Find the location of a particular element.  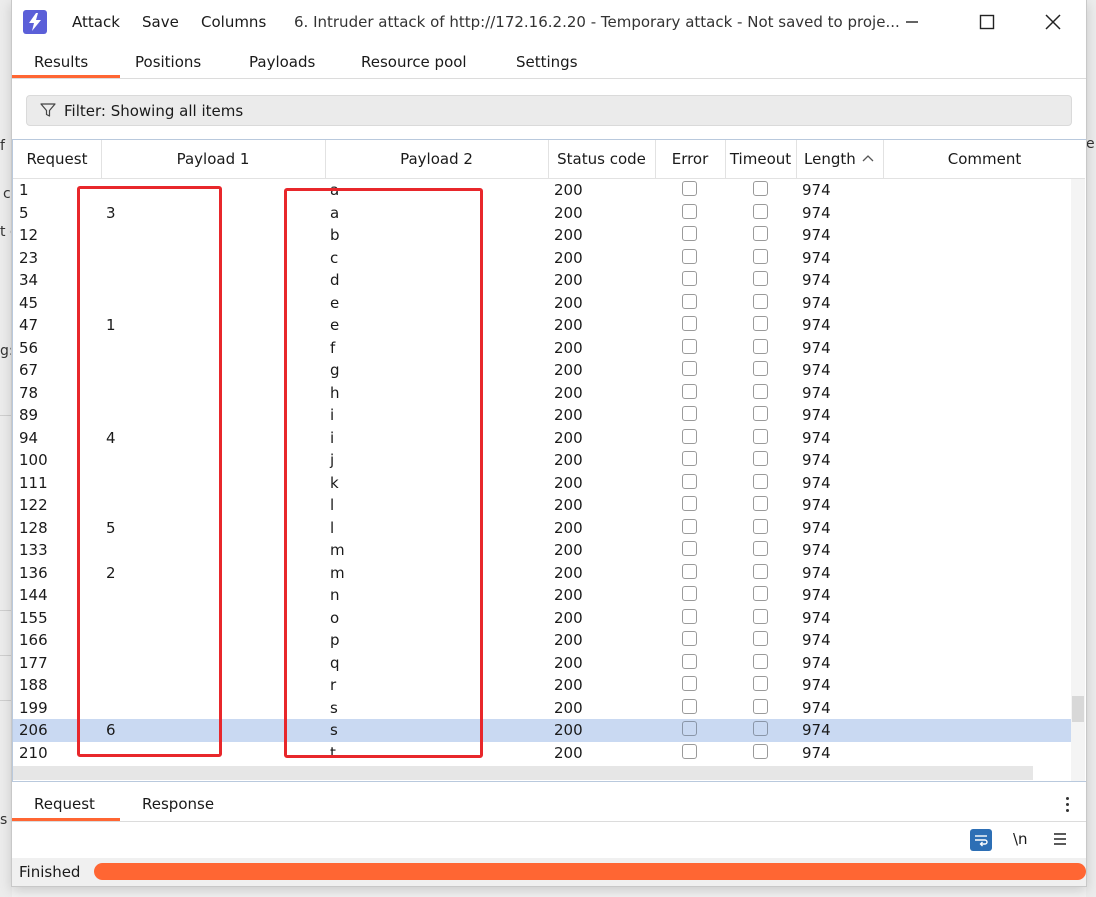

tab-positions: Positions is located at coordinates (168, 62).